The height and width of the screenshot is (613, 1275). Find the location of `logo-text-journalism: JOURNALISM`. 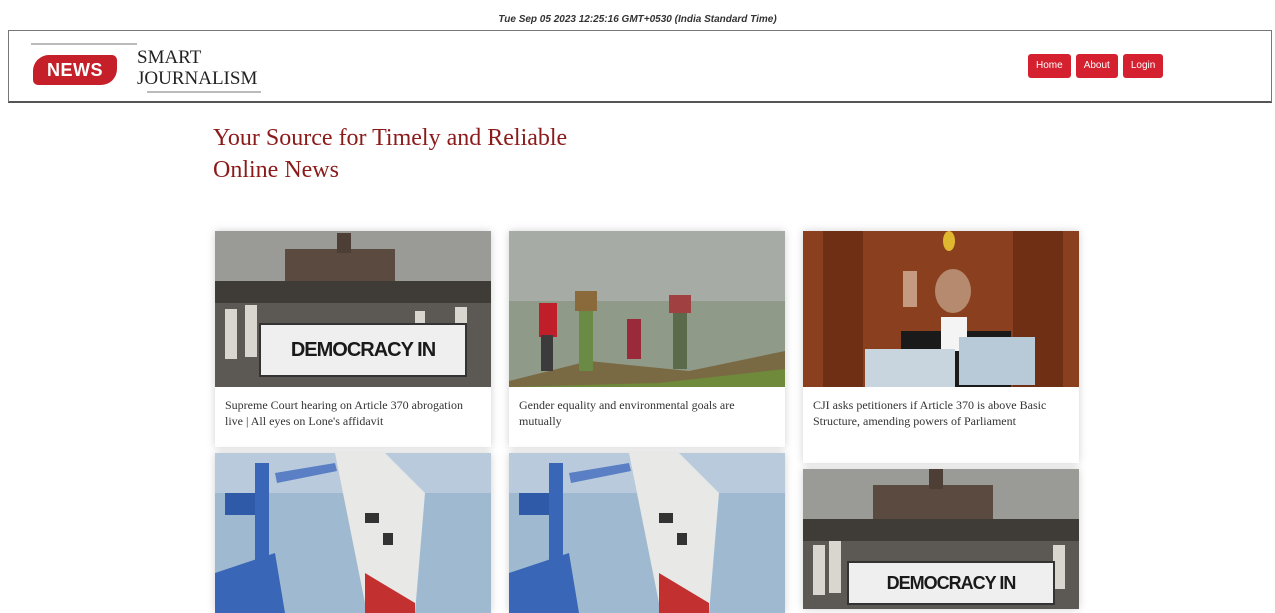

logo-text-journalism: JOURNALISM is located at coordinates (197, 78).